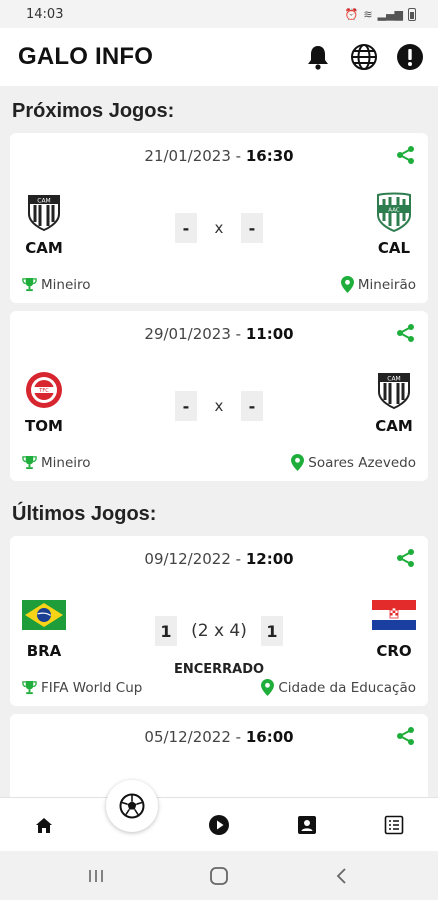  What do you see at coordinates (338, 687) in the screenshot?
I see `venue: Cidade da Educação` at bounding box center [338, 687].